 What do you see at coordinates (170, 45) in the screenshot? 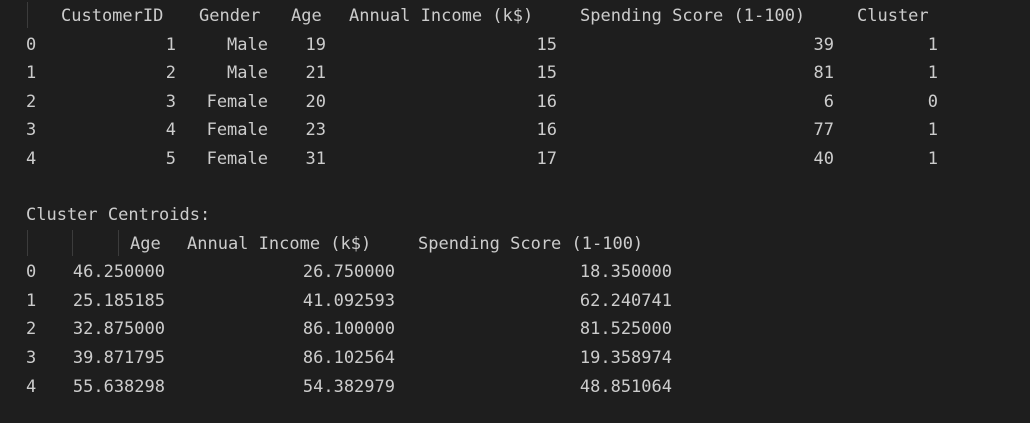
I see `cell-customer-id: 1` at bounding box center [170, 45].